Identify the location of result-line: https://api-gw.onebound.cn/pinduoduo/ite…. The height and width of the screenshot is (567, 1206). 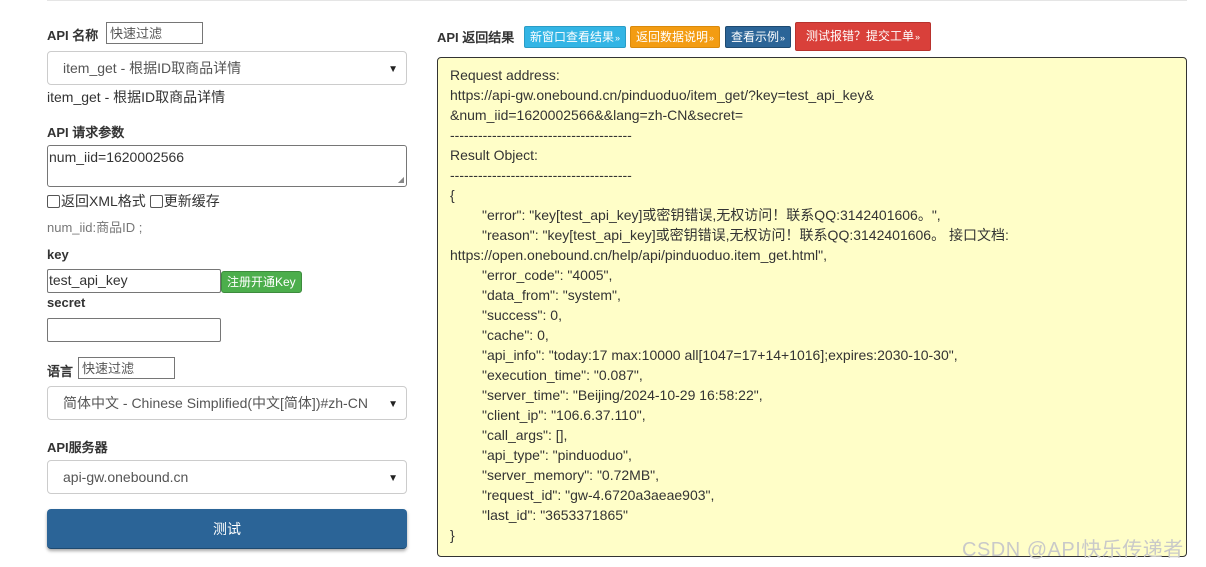
(662, 95).